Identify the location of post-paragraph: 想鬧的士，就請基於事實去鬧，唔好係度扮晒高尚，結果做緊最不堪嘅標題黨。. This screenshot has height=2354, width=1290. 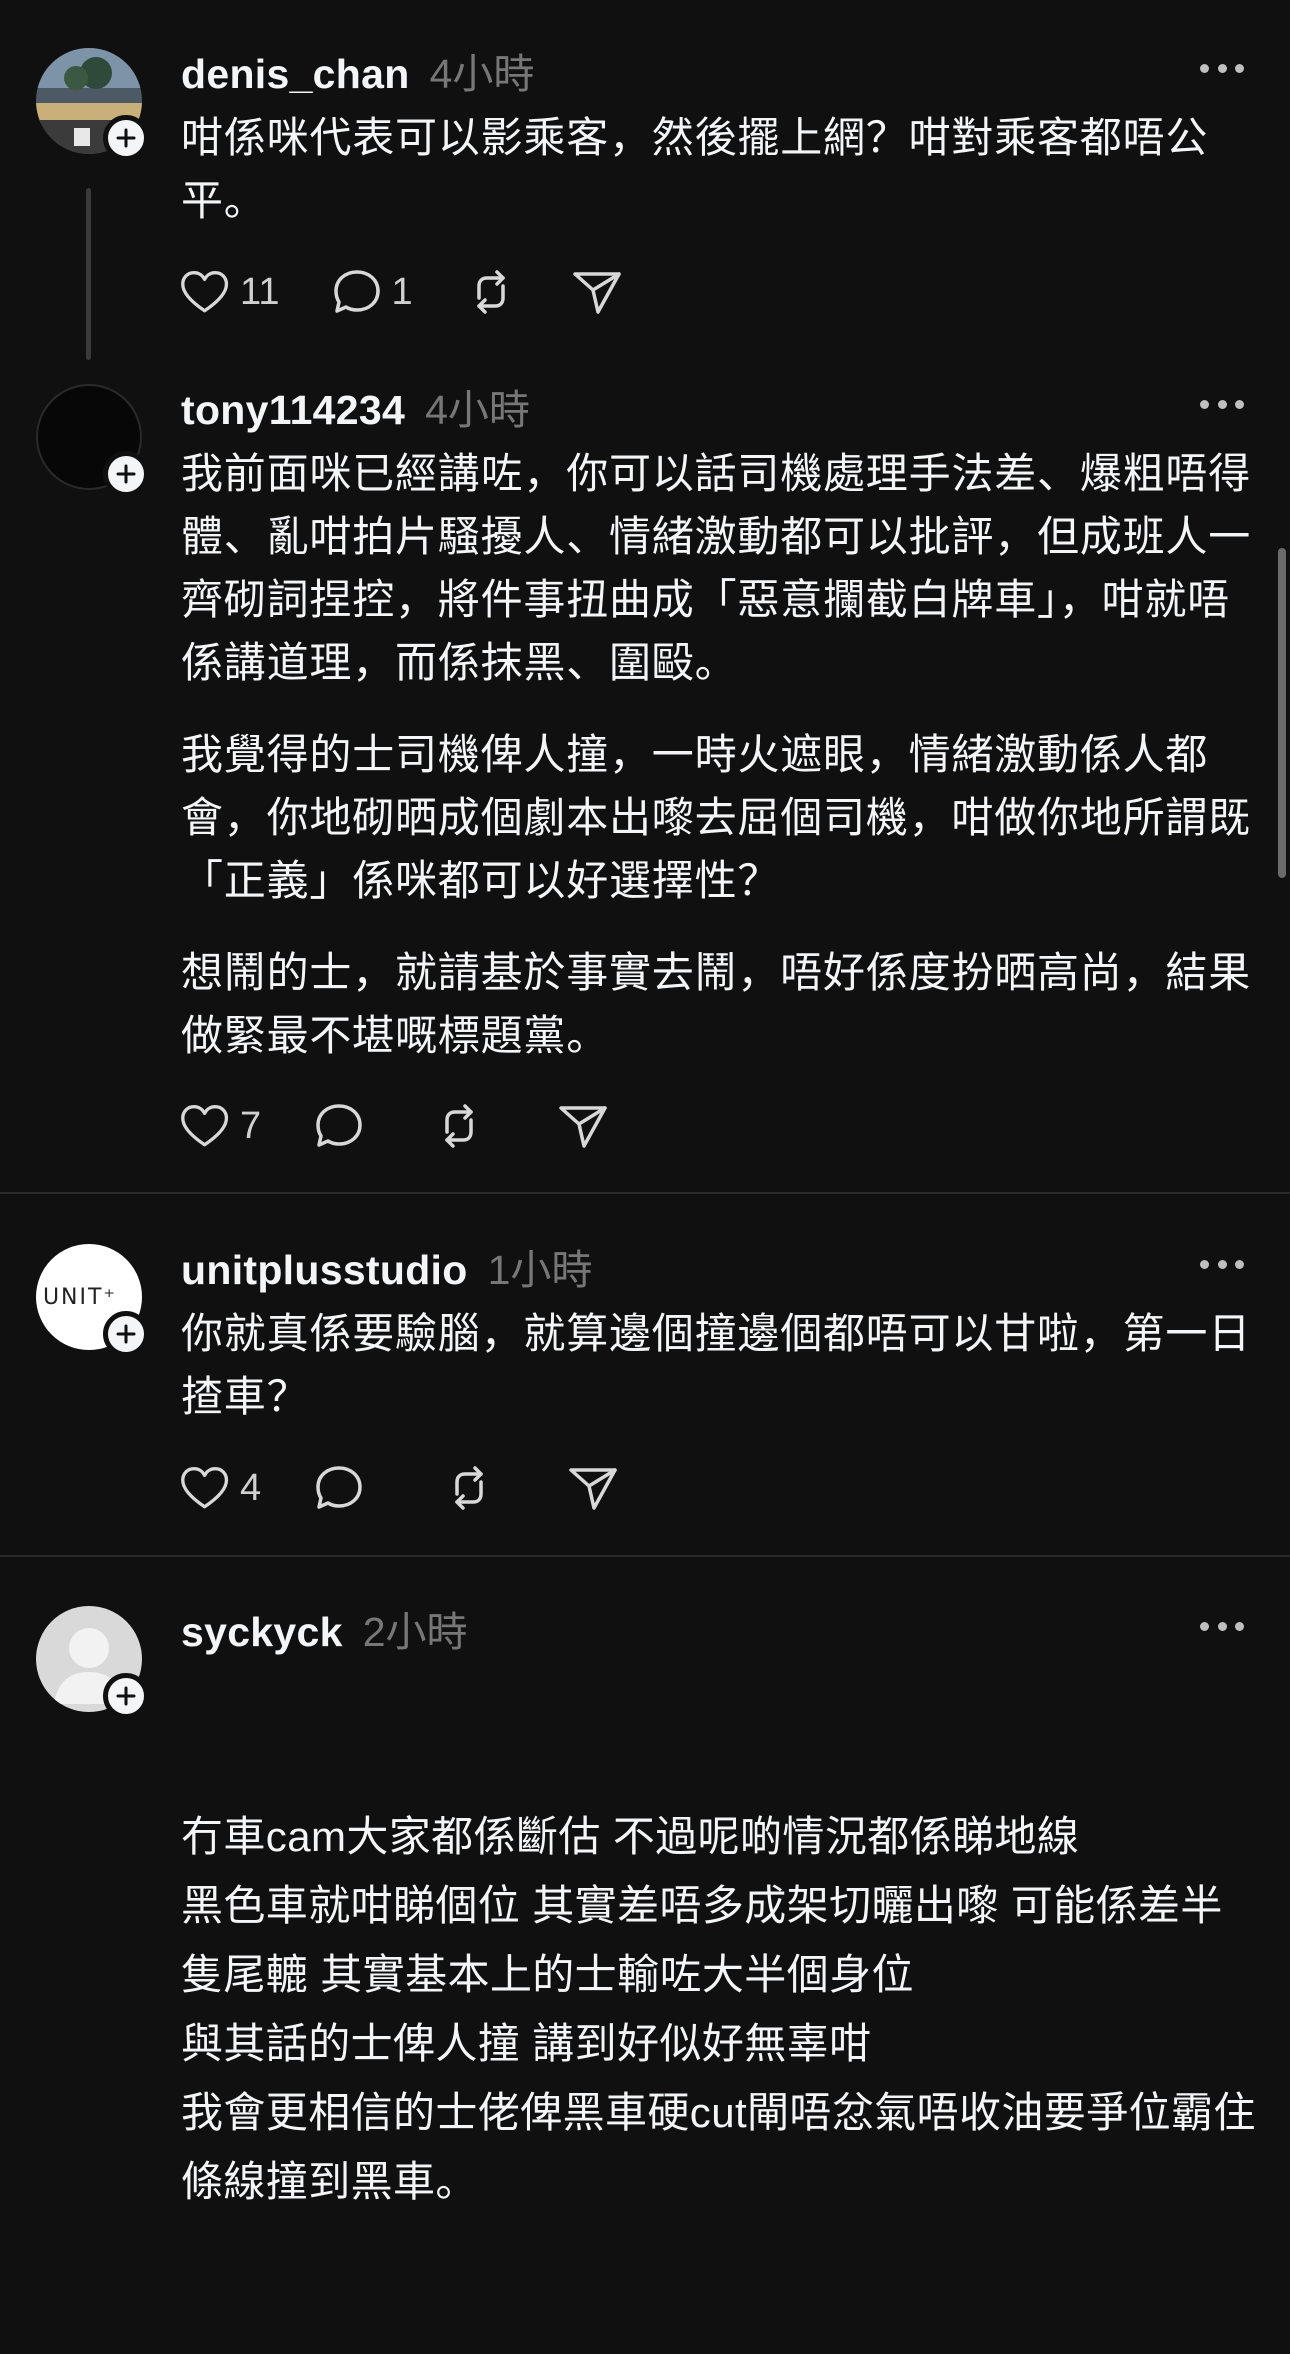
(716, 1004).